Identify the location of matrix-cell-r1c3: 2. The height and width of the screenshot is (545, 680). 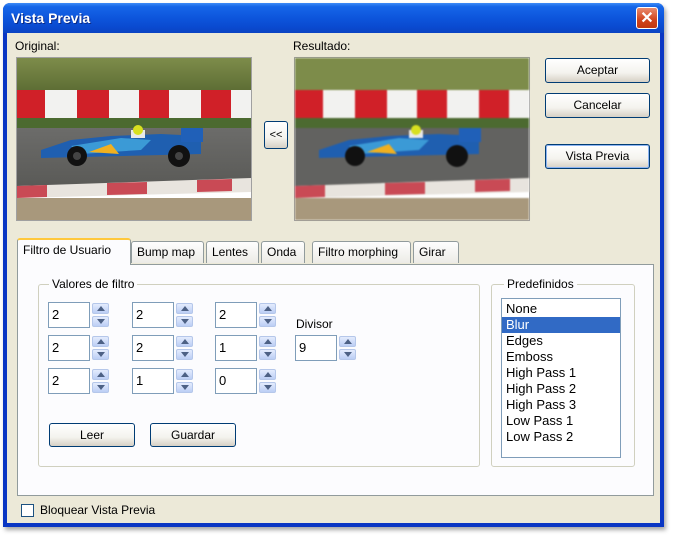
(246, 315).